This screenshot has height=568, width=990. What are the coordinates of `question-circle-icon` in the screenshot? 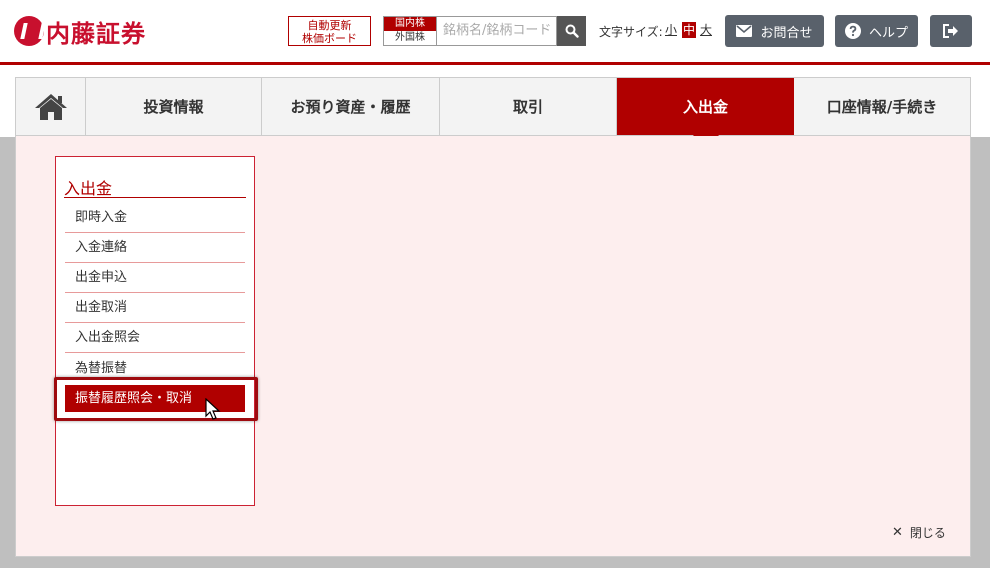 It's located at (852, 31).